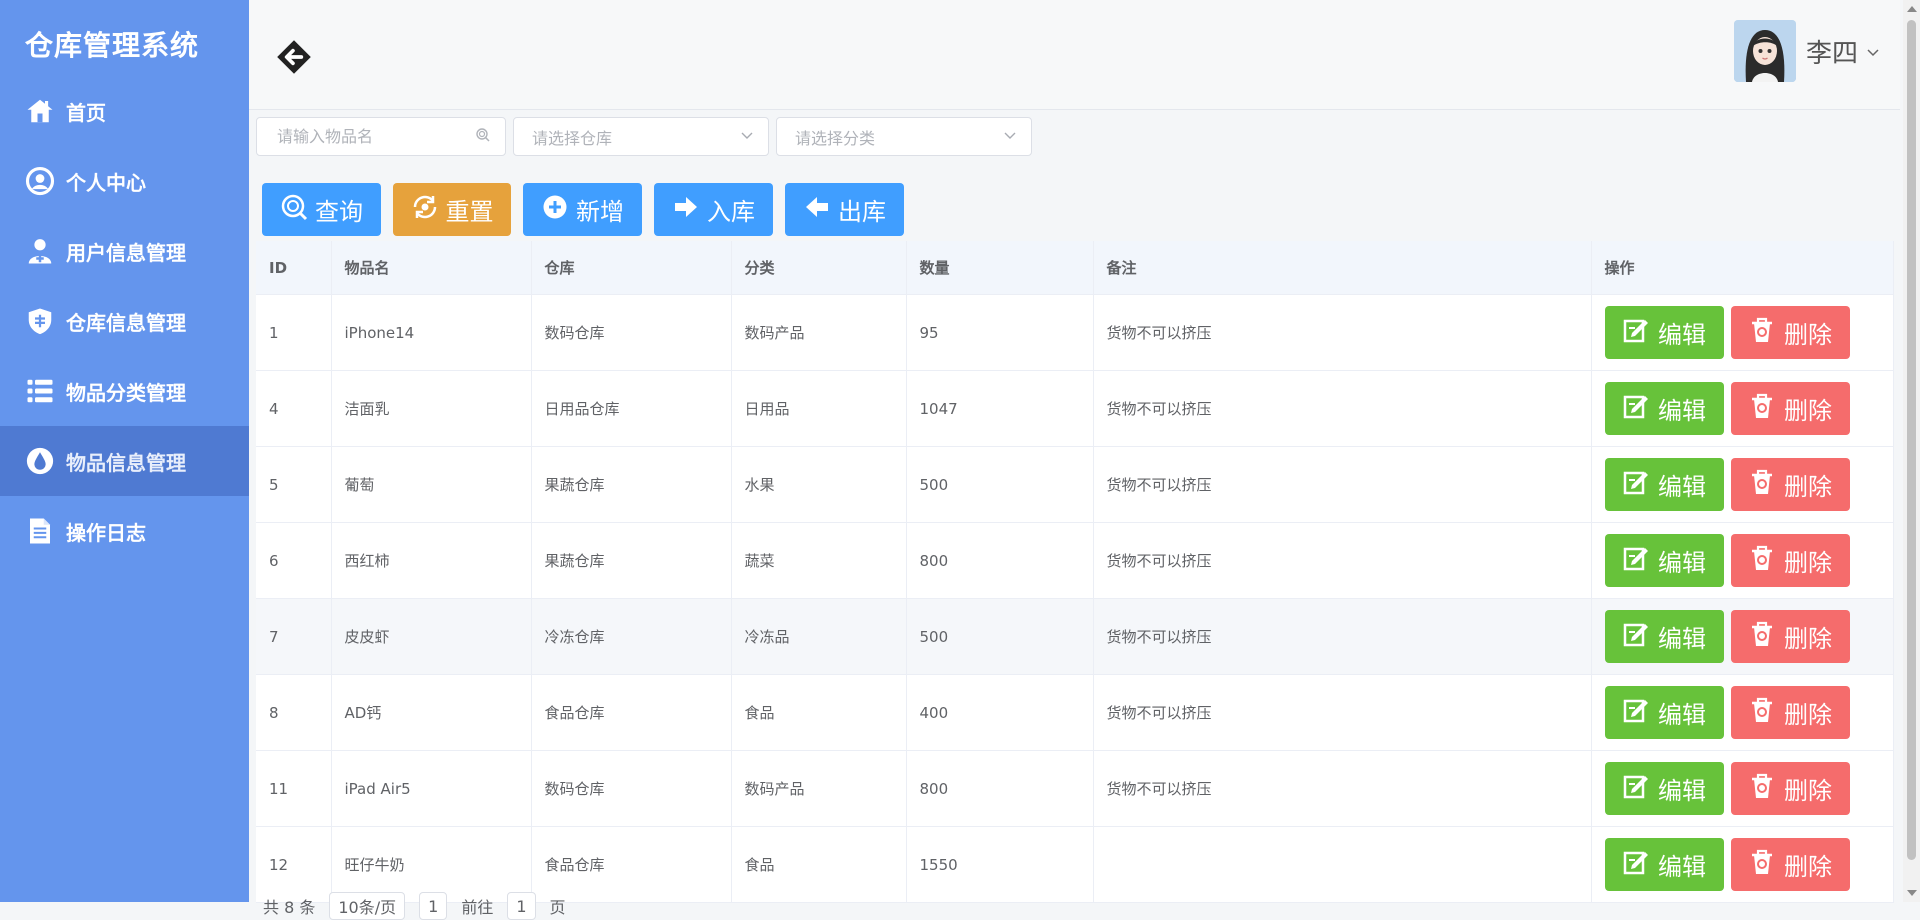  Describe the element at coordinates (124, 321) in the screenshot. I see `sidebar-item-warehouses: 仓库信息管理` at that location.